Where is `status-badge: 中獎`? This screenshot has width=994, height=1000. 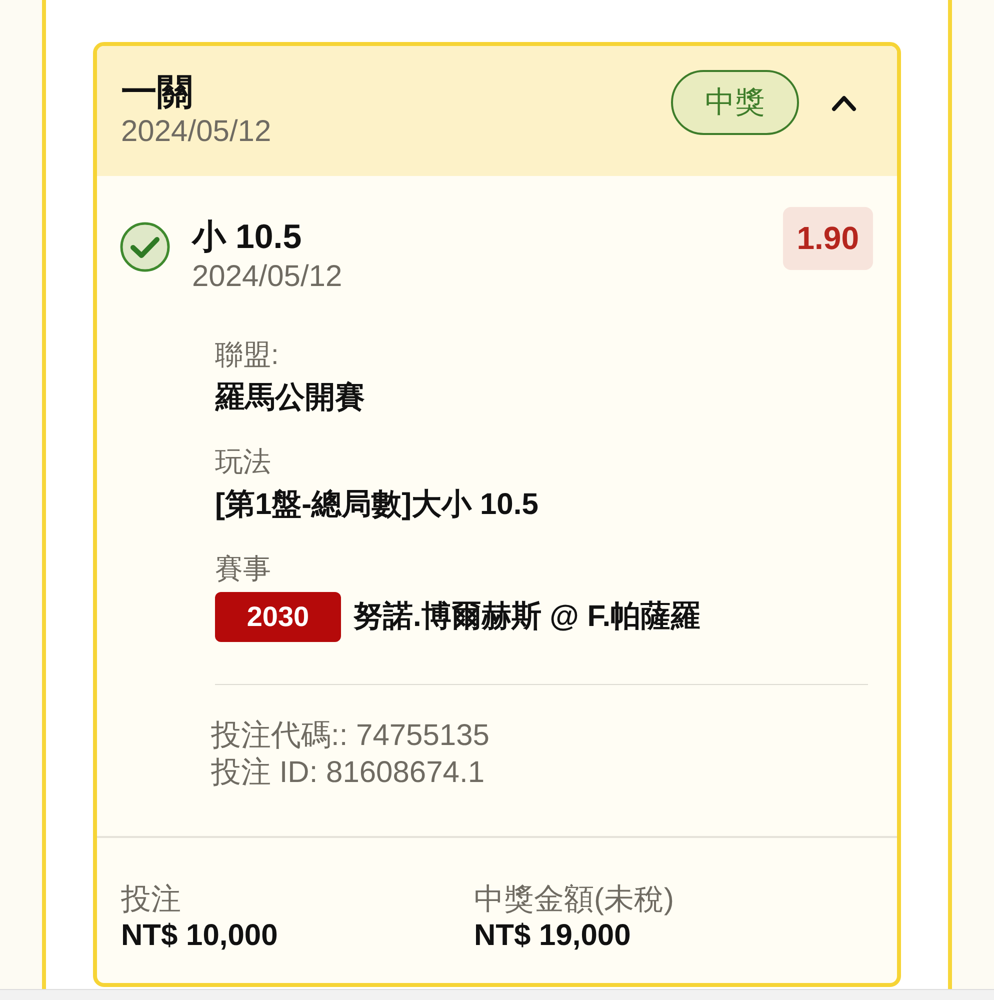
status-badge: 中獎 is located at coordinates (735, 102).